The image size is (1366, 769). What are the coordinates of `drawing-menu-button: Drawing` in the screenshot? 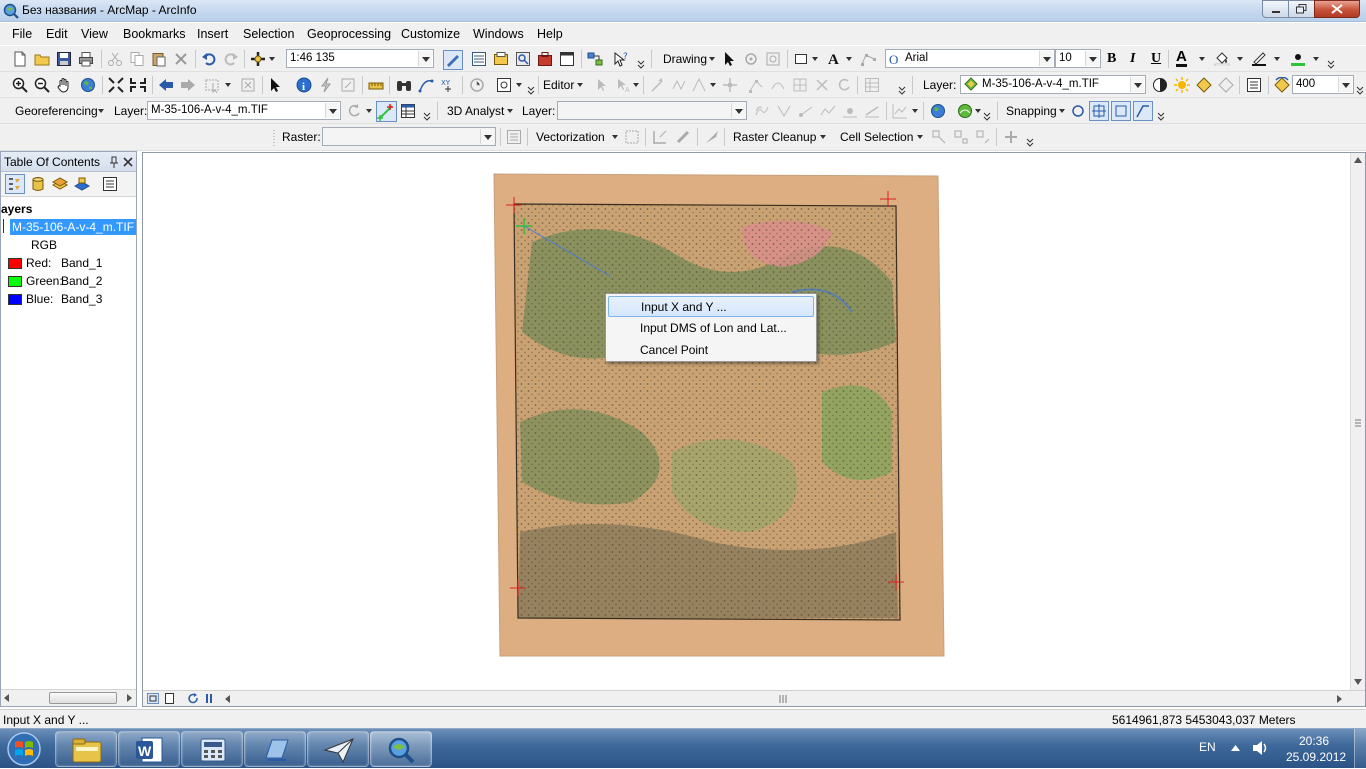 It's located at (685, 59).